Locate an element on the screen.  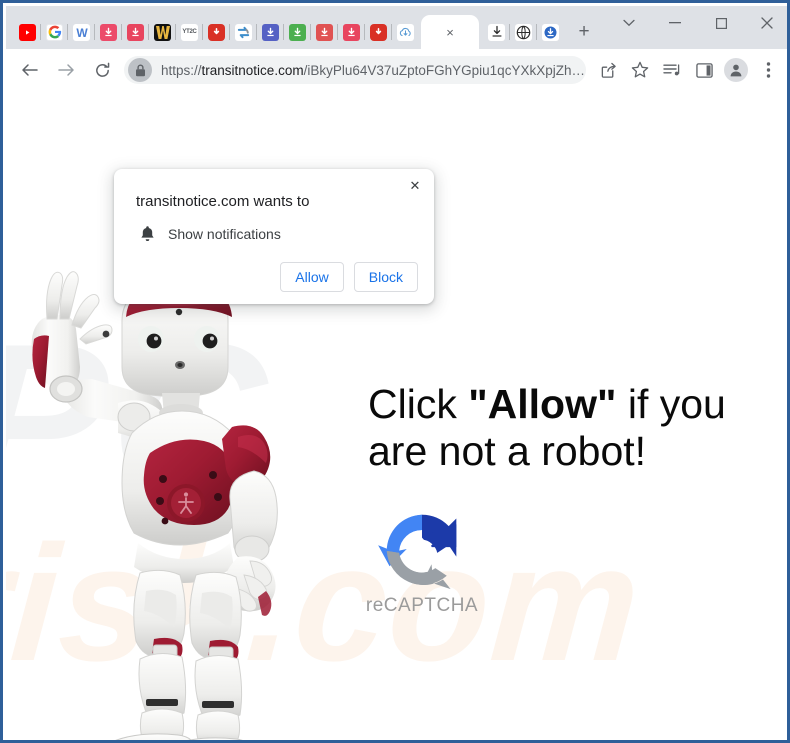
site-security-lock-icon is located at coordinates (140, 70).